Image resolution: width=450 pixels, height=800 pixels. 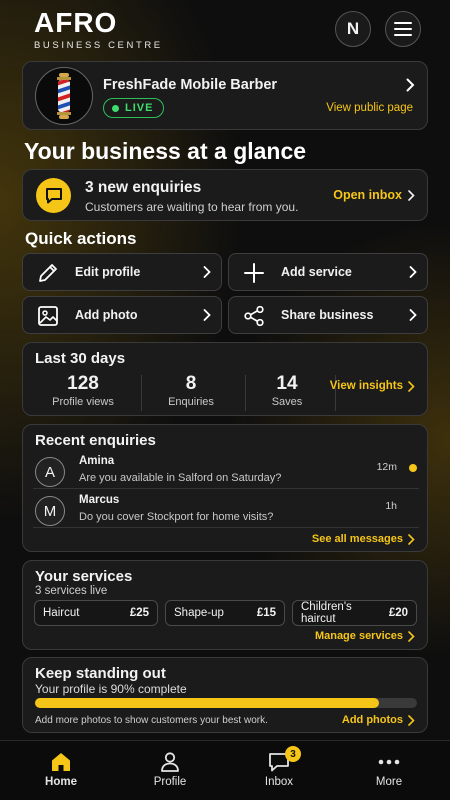 I want to click on service-chip: Haircut £25, so click(x=96, y=613).